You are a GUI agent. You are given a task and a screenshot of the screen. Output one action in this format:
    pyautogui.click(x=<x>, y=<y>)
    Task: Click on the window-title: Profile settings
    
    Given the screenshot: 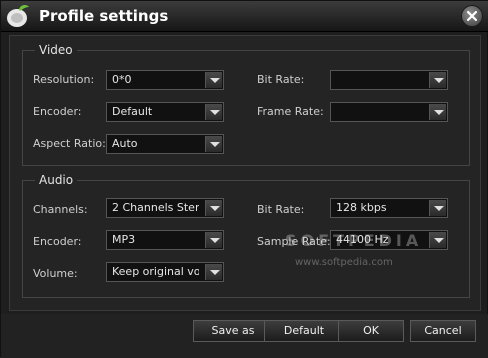 What is the action you would take?
    pyautogui.click(x=104, y=16)
    